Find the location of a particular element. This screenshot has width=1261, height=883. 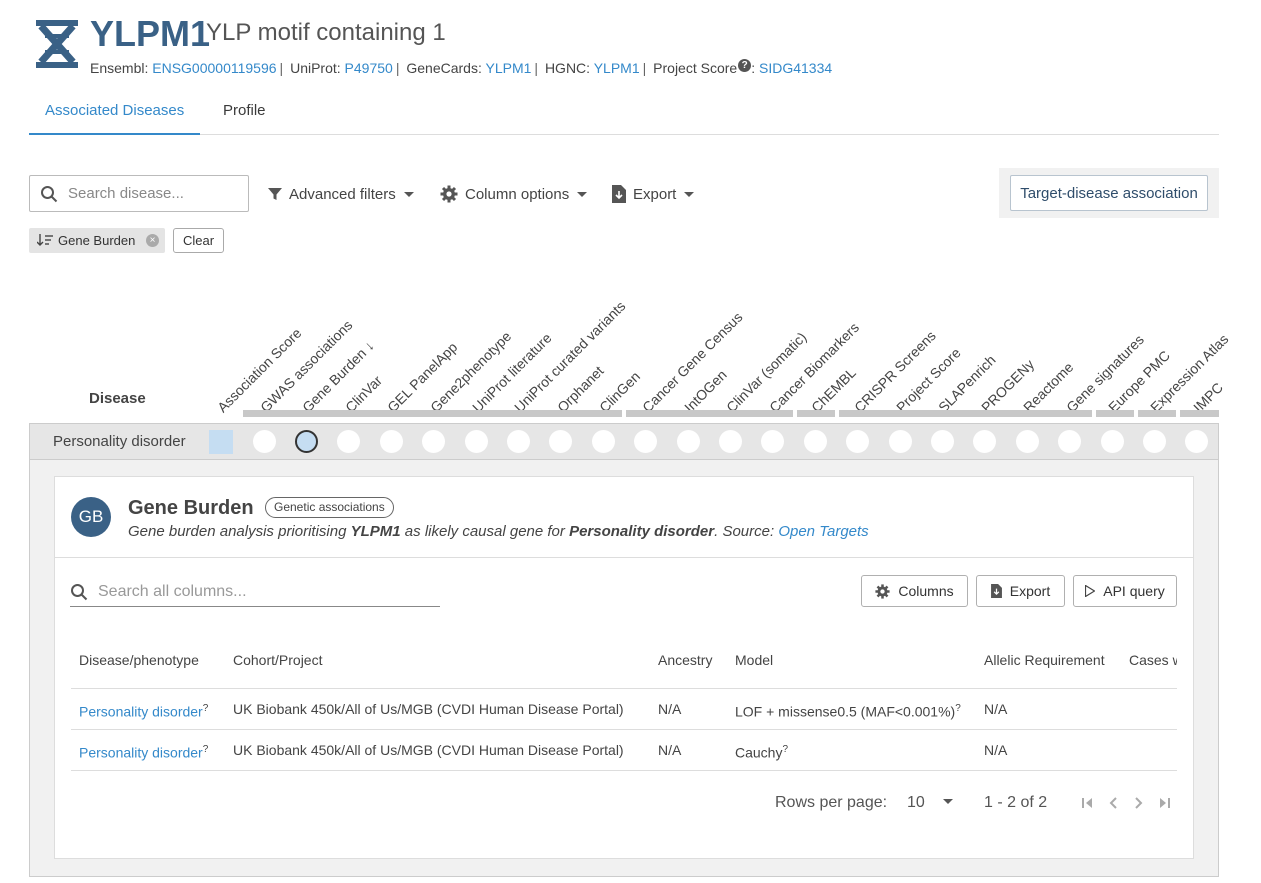

header-cohort-project: Cohort/Project is located at coordinates (277, 660).